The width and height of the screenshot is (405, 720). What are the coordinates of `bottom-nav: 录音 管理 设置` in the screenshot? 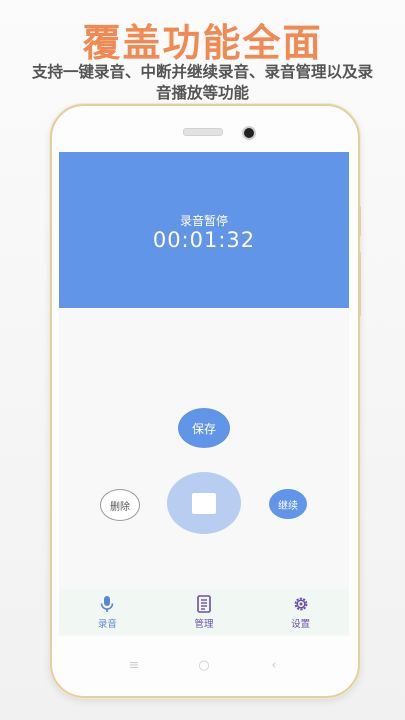 It's located at (204, 612).